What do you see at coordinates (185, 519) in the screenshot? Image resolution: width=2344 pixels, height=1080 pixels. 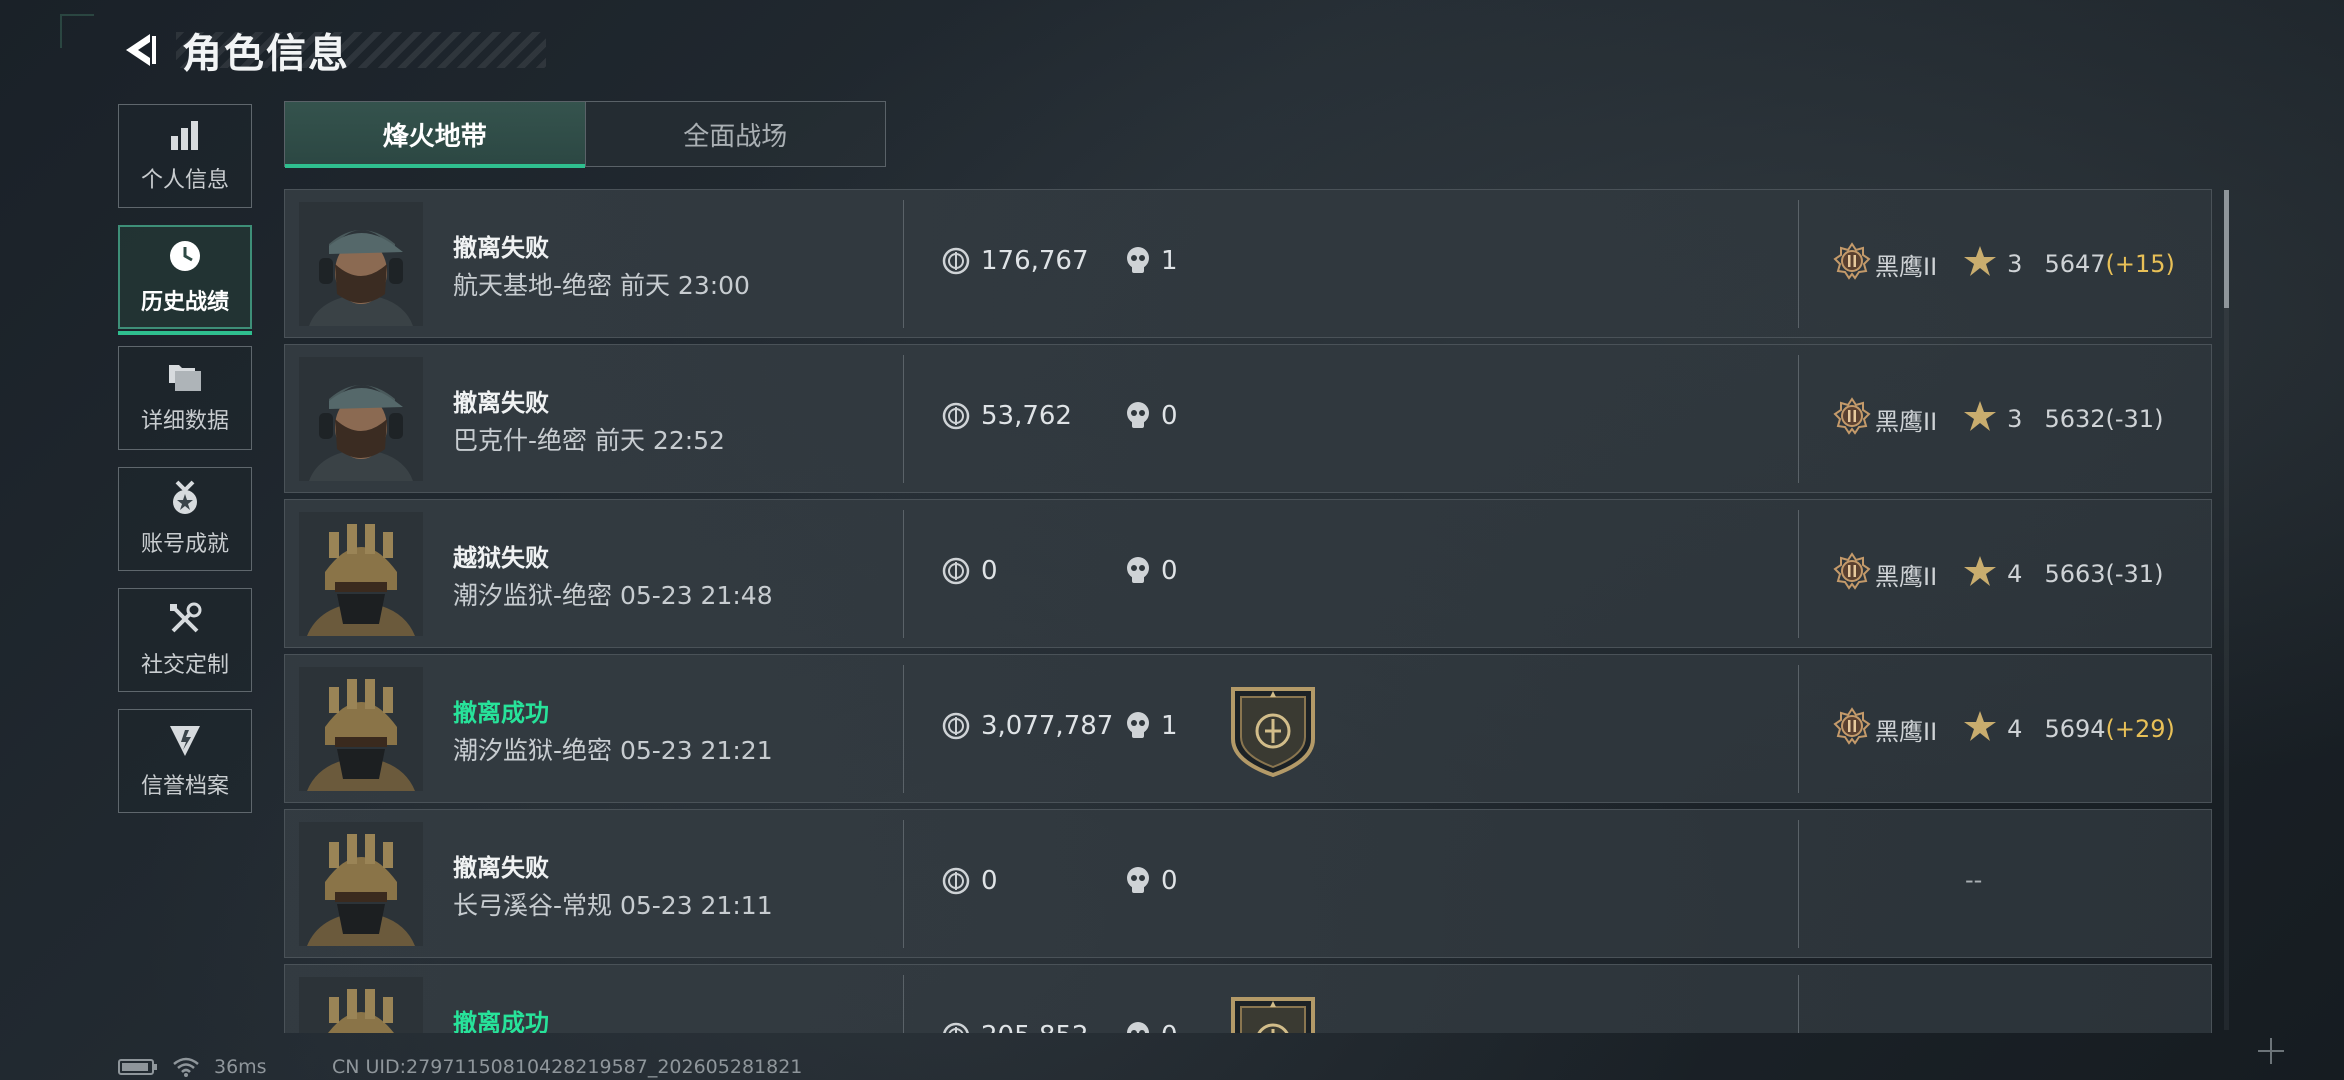 I see `sidebar-item-achievements: 账号成就` at bounding box center [185, 519].